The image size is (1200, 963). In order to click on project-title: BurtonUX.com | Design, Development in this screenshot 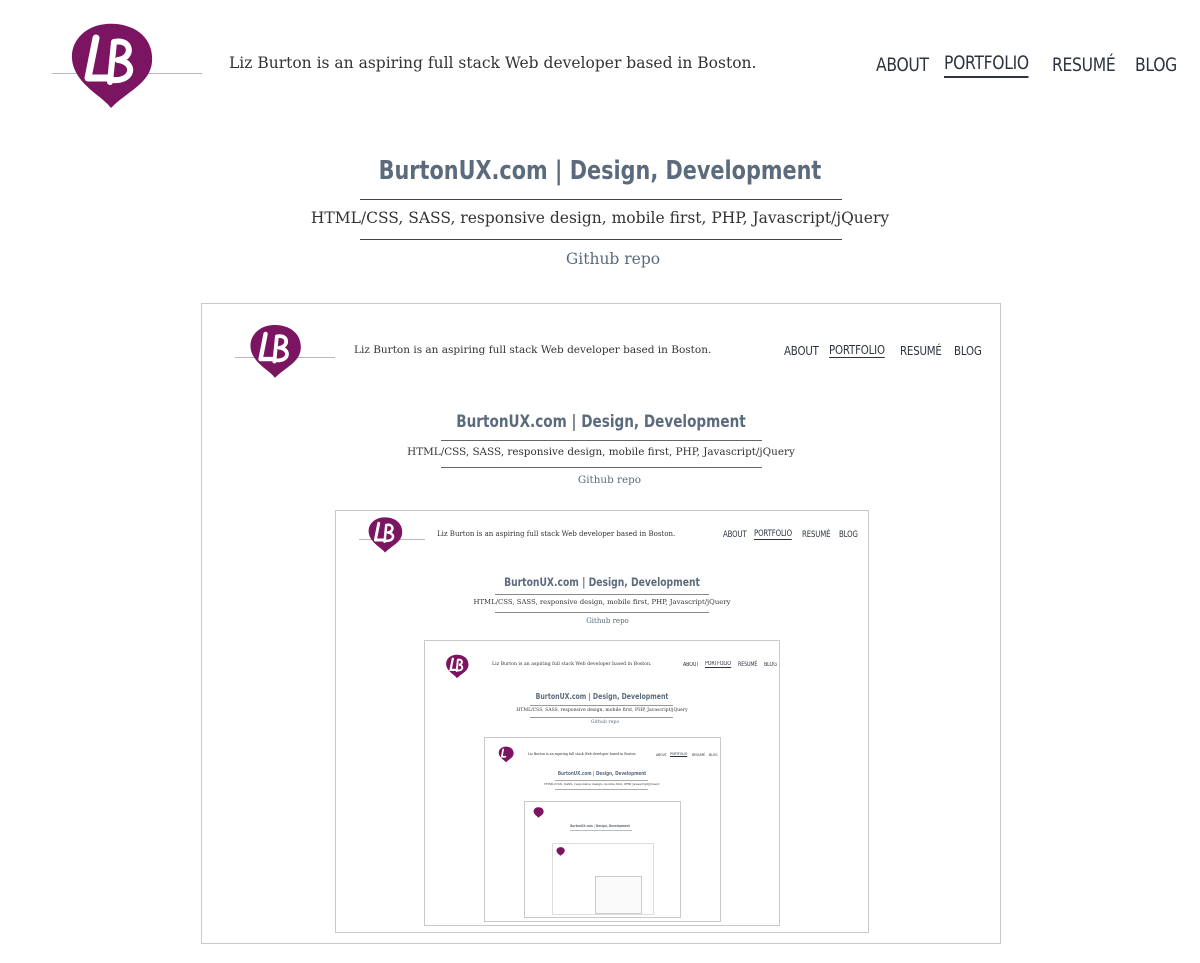, I will do `click(600, 171)`.